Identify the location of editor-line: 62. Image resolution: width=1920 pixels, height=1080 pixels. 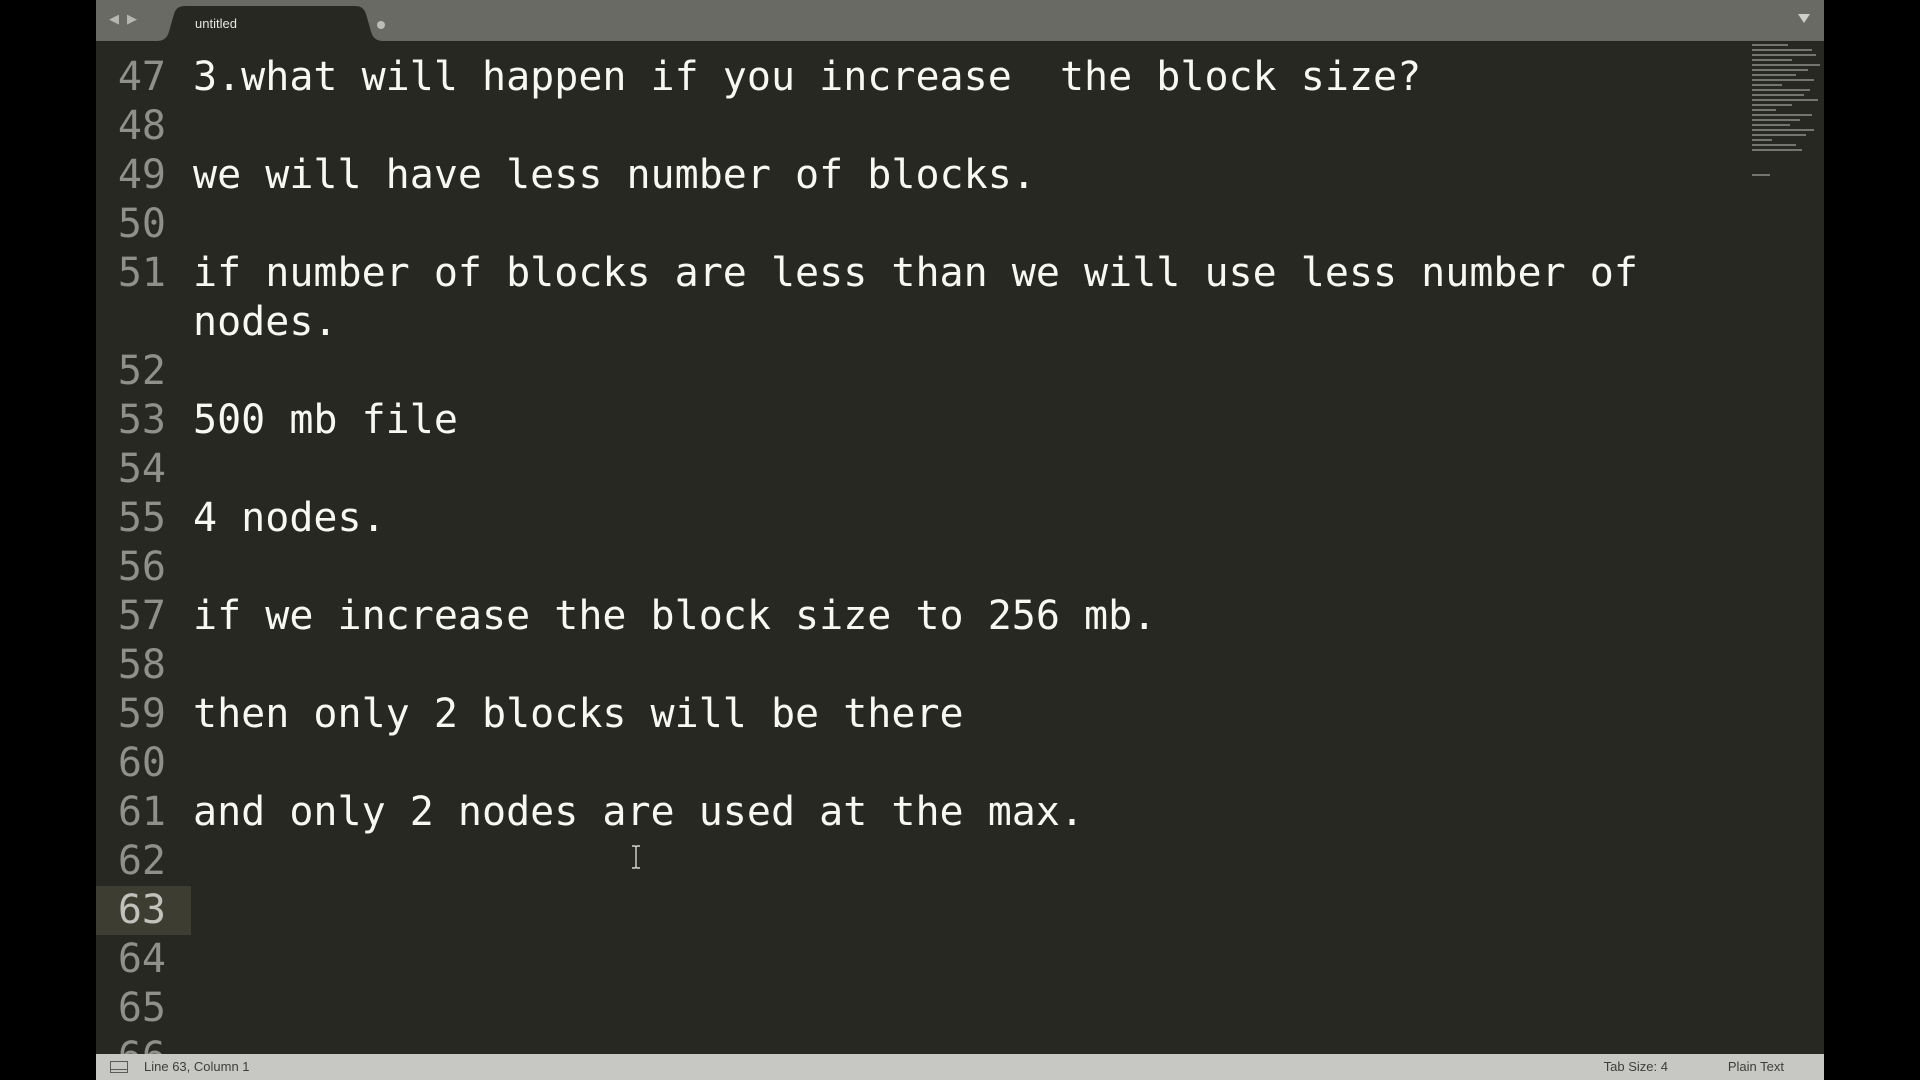
(916, 861).